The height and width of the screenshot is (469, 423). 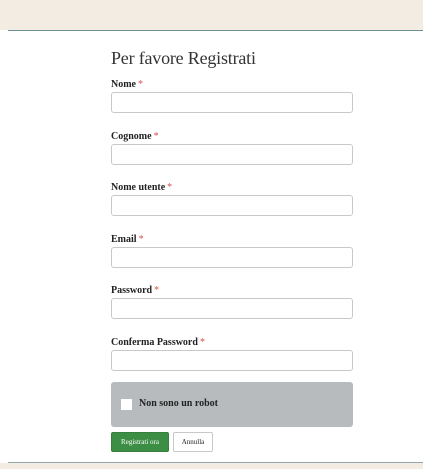 I want to click on first-name-group: Nome *, so click(x=232, y=95).